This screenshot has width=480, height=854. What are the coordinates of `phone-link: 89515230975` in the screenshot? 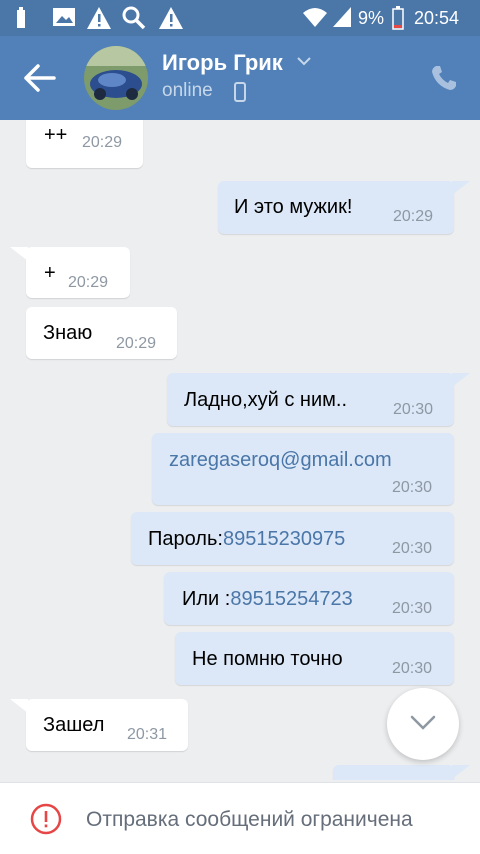 It's located at (284, 539).